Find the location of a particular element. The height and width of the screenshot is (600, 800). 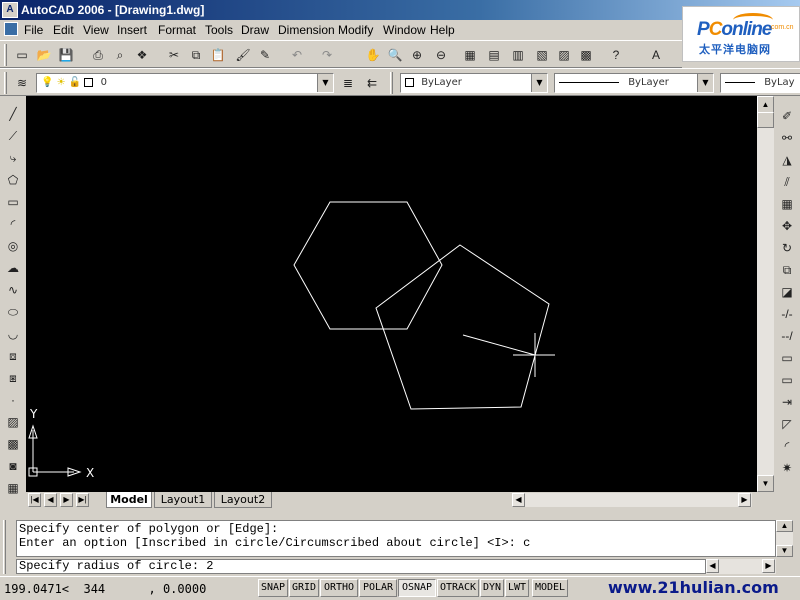

tab-model: Model is located at coordinates (129, 500).